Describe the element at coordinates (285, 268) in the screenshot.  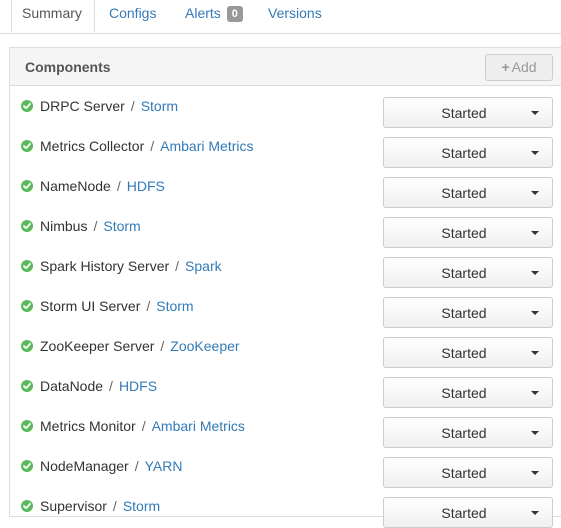
I see `component-row: Spark History Server / Spark Started` at that location.